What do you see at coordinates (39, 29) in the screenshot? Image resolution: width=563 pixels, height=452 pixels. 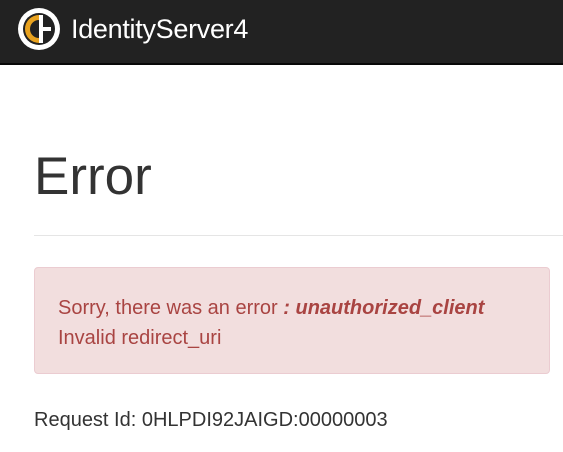 I see `identityserver-logo-icon` at bounding box center [39, 29].